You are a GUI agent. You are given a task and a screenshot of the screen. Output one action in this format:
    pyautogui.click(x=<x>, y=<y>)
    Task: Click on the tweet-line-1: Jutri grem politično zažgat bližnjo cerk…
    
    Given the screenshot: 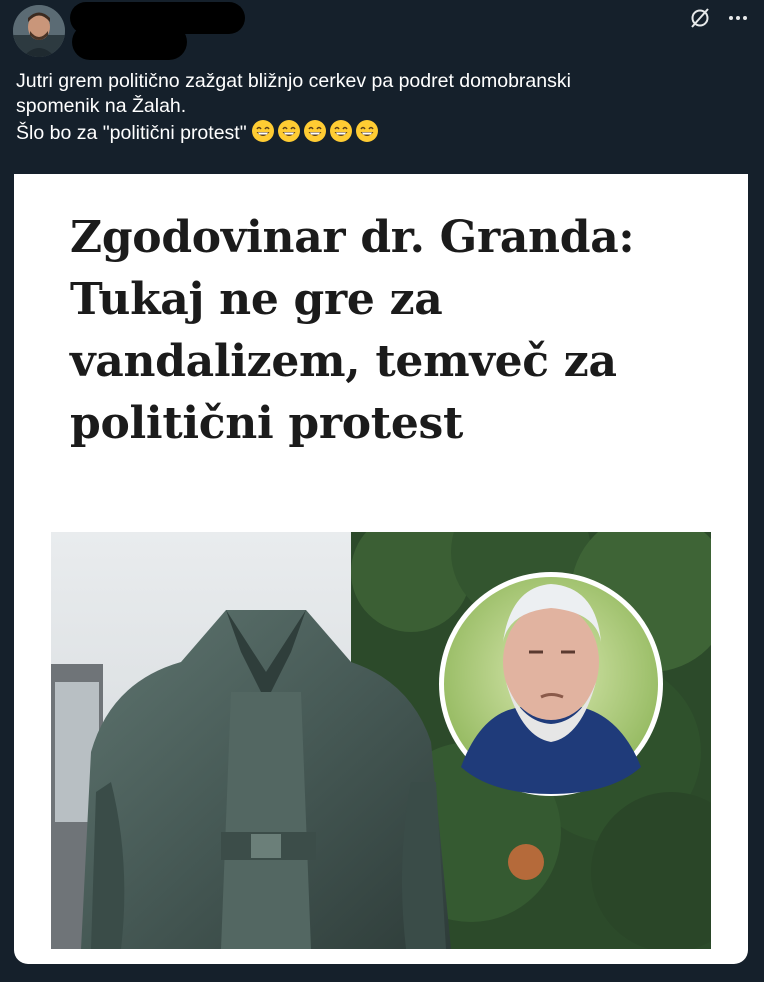 What is the action you would take?
    pyautogui.click(x=293, y=81)
    